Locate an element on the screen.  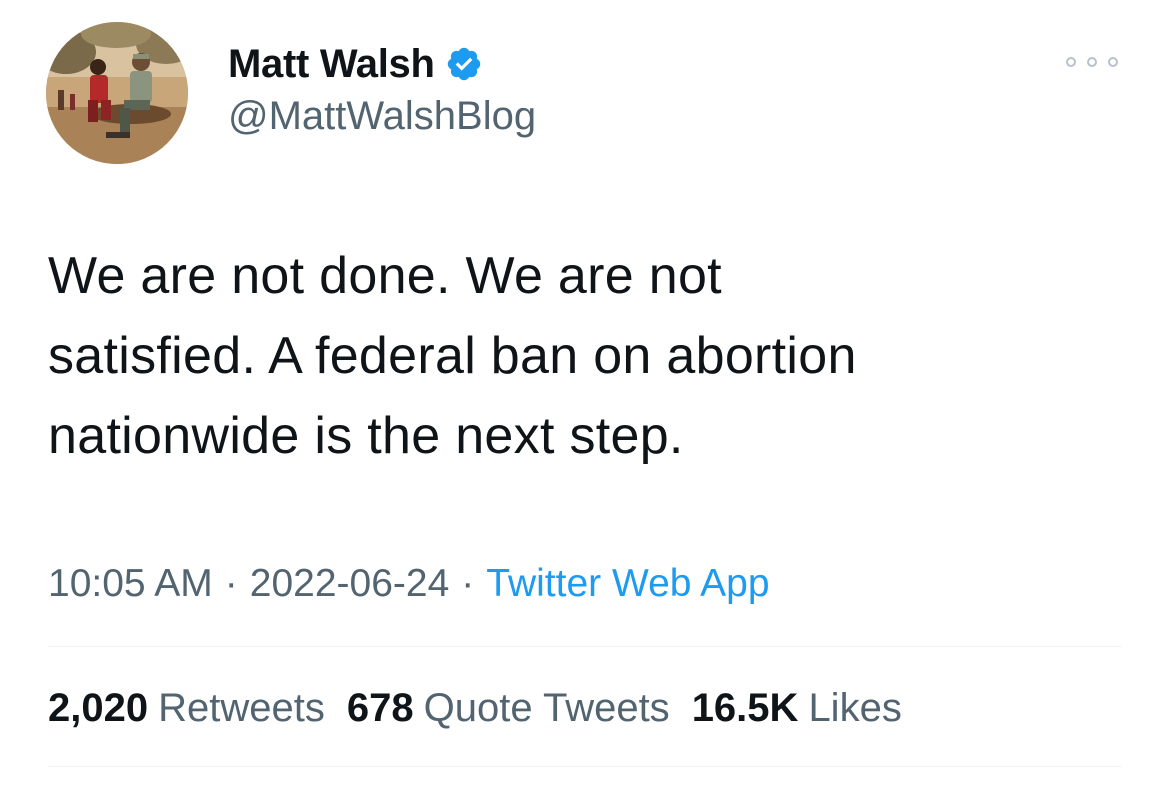
likes-label: Likes is located at coordinates (855, 708).